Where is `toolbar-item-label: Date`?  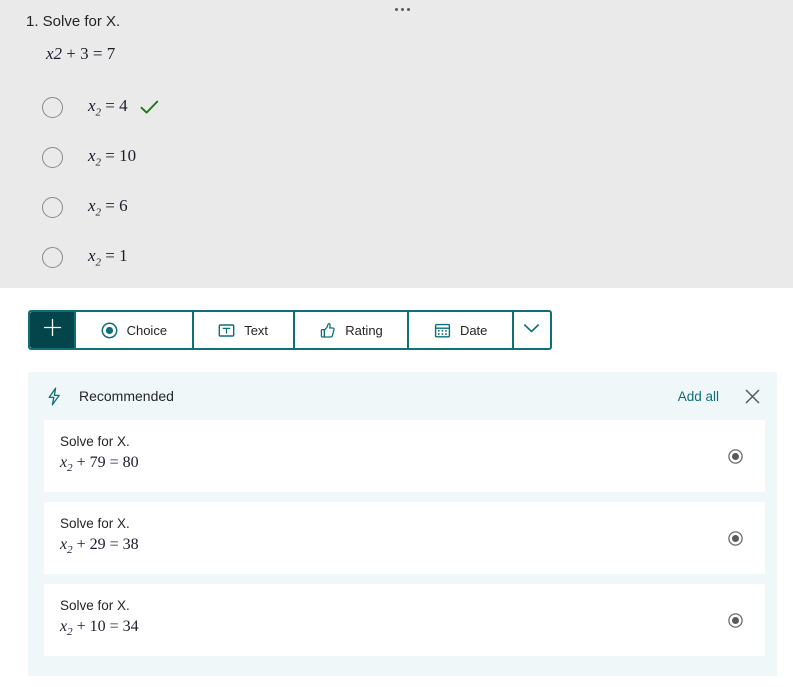 toolbar-item-label: Date is located at coordinates (473, 330).